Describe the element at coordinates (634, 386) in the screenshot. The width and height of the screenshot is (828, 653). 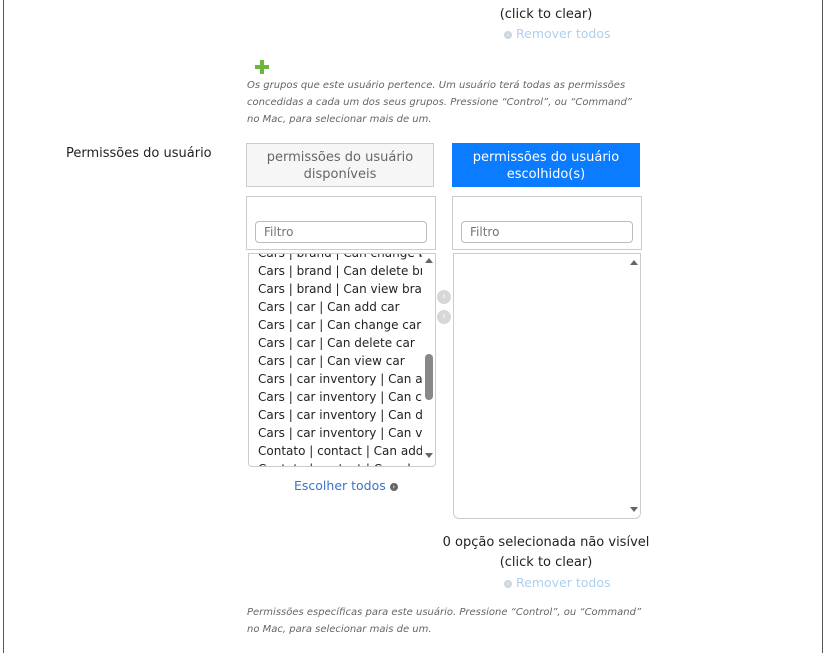
I see `chosen-list-scrollbar` at that location.